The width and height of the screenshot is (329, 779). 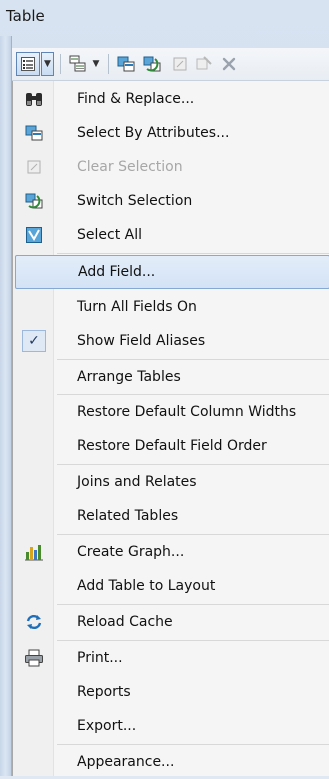 I want to click on menu-item-restore-column-widths: Restore Default Column Widths, so click(x=172, y=412).